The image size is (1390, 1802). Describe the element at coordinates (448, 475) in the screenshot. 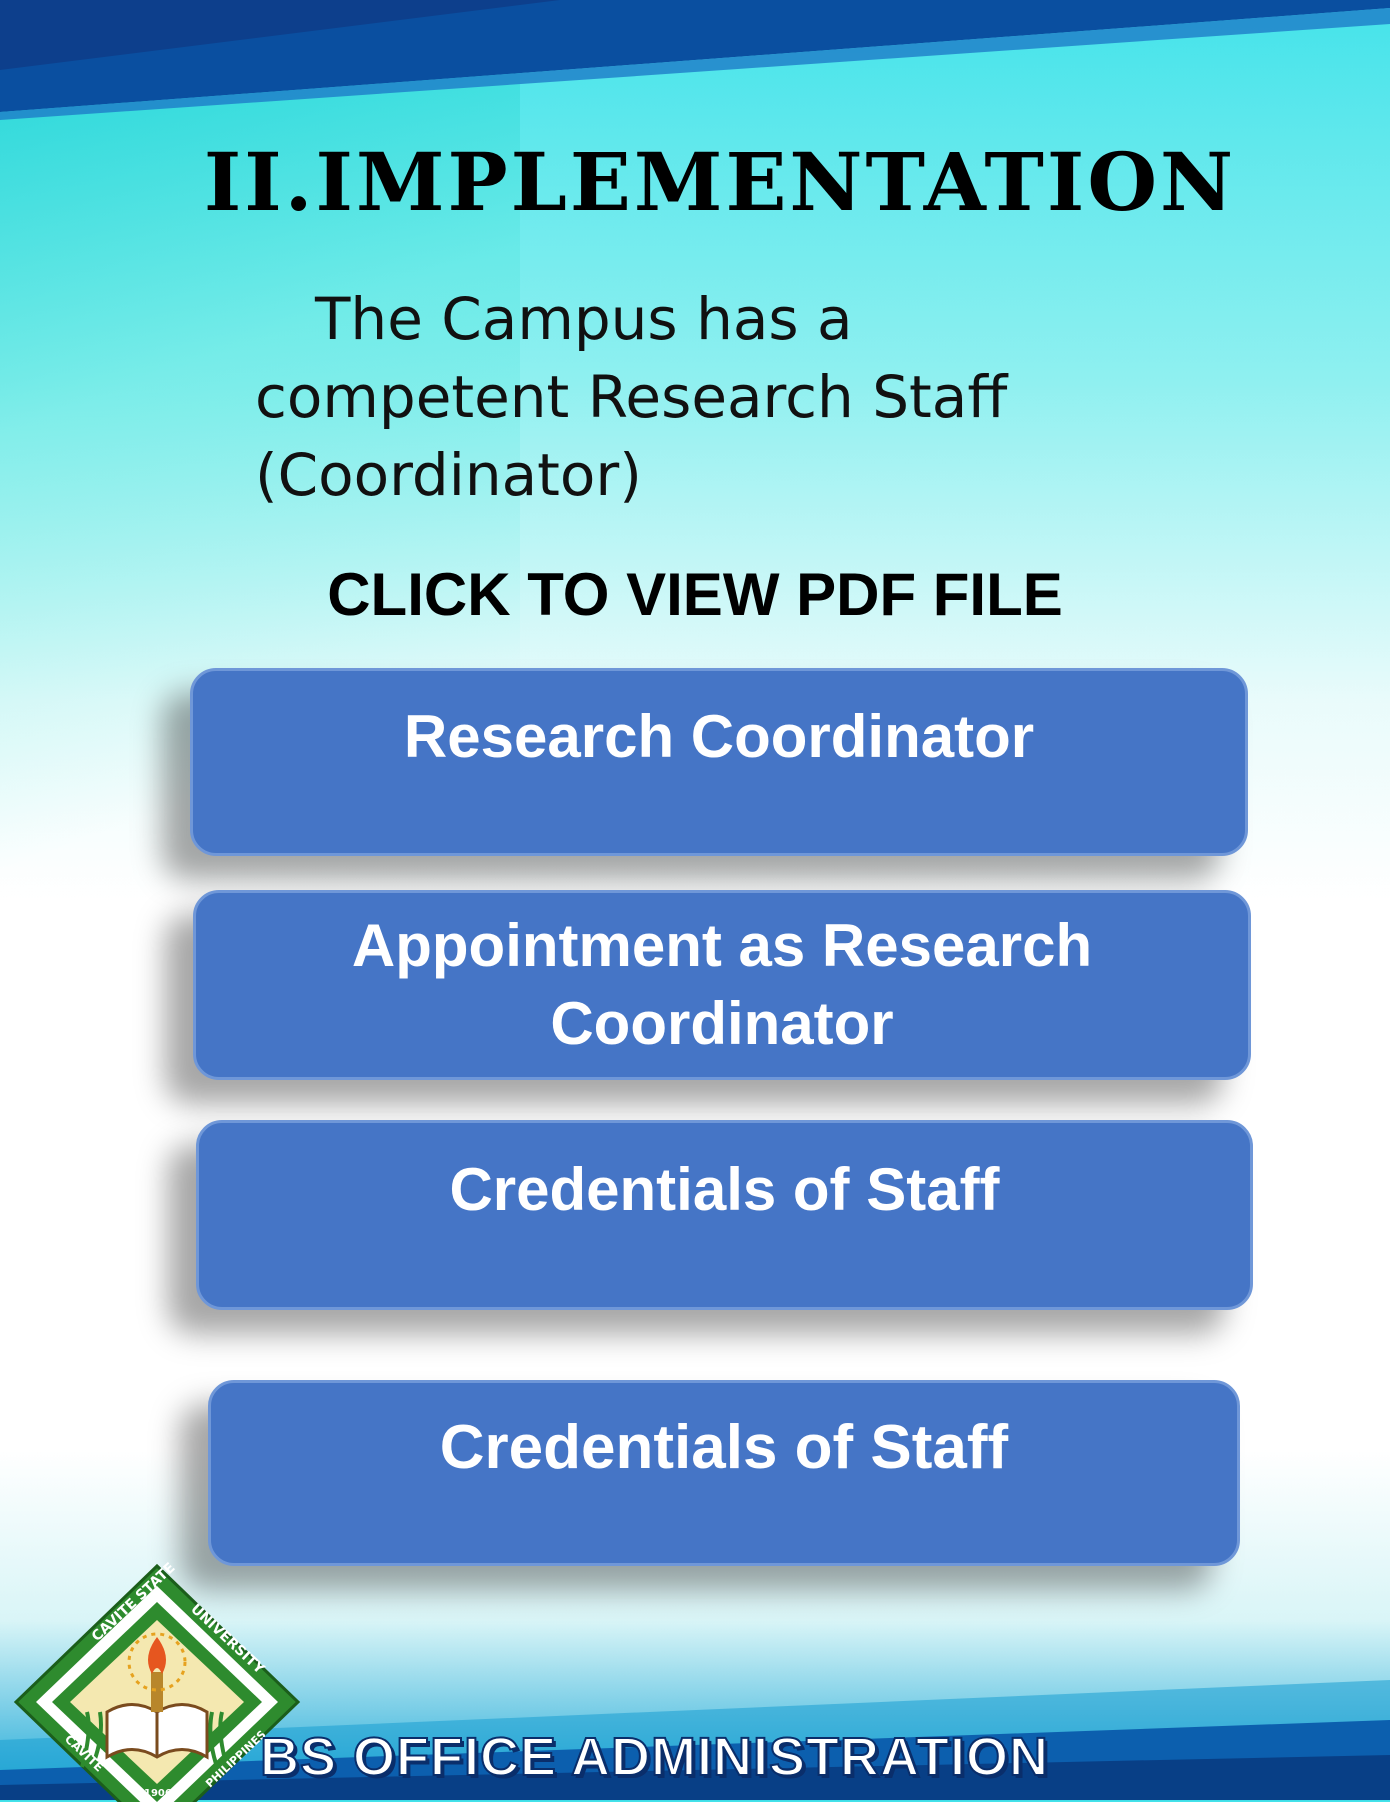

I see `intro-line: (Coordinator)` at that location.